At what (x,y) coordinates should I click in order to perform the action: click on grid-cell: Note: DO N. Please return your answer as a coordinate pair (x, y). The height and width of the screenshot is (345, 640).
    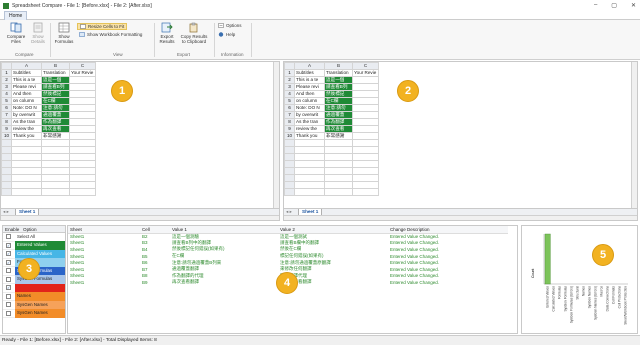
    Looking at the image, I should click on (309, 108).